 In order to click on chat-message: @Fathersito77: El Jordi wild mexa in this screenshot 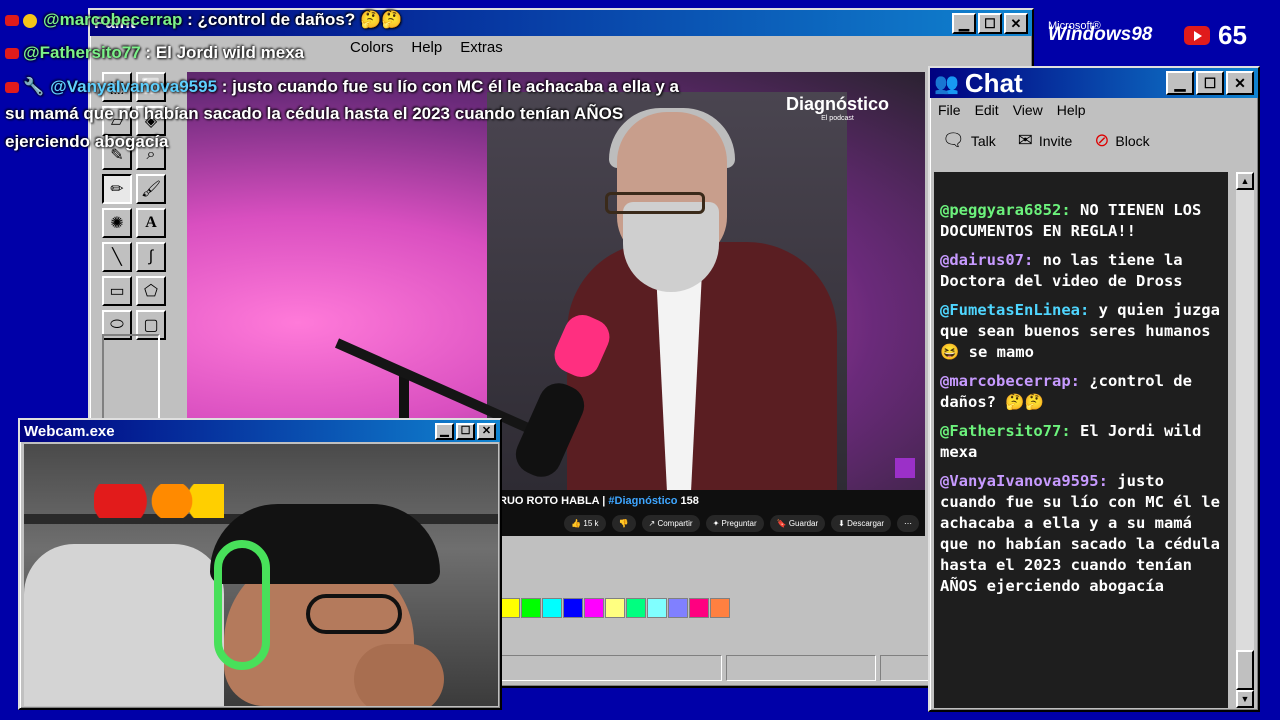, I will do `click(1081, 442)`.